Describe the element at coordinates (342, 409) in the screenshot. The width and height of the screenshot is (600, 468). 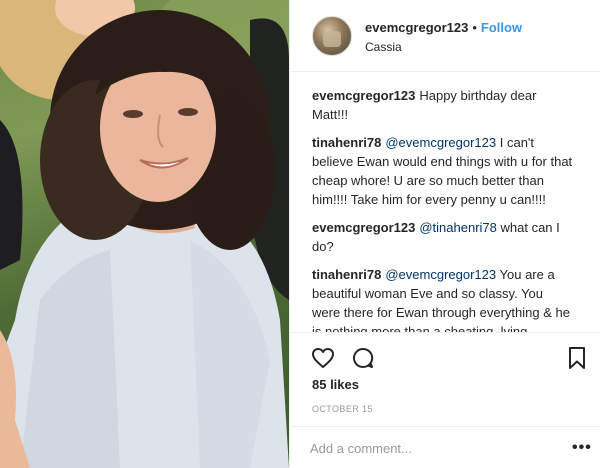
I see `post-date: OCTOBER 15` at that location.